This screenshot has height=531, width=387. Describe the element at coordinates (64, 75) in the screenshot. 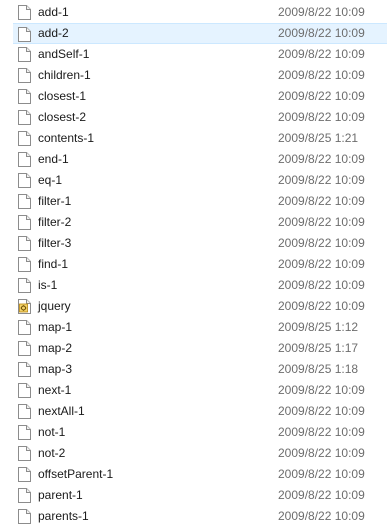

I see `file-name: children-1` at that location.